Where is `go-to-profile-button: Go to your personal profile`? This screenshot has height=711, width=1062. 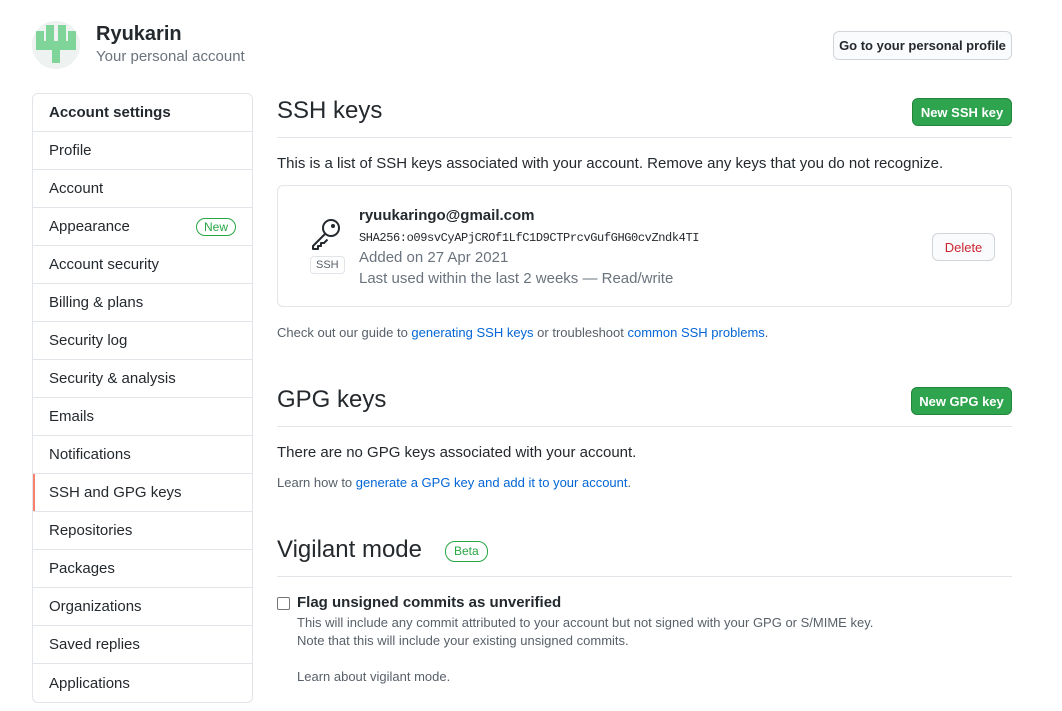 go-to-profile-button: Go to your personal profile is located at coordinates (922, 45).